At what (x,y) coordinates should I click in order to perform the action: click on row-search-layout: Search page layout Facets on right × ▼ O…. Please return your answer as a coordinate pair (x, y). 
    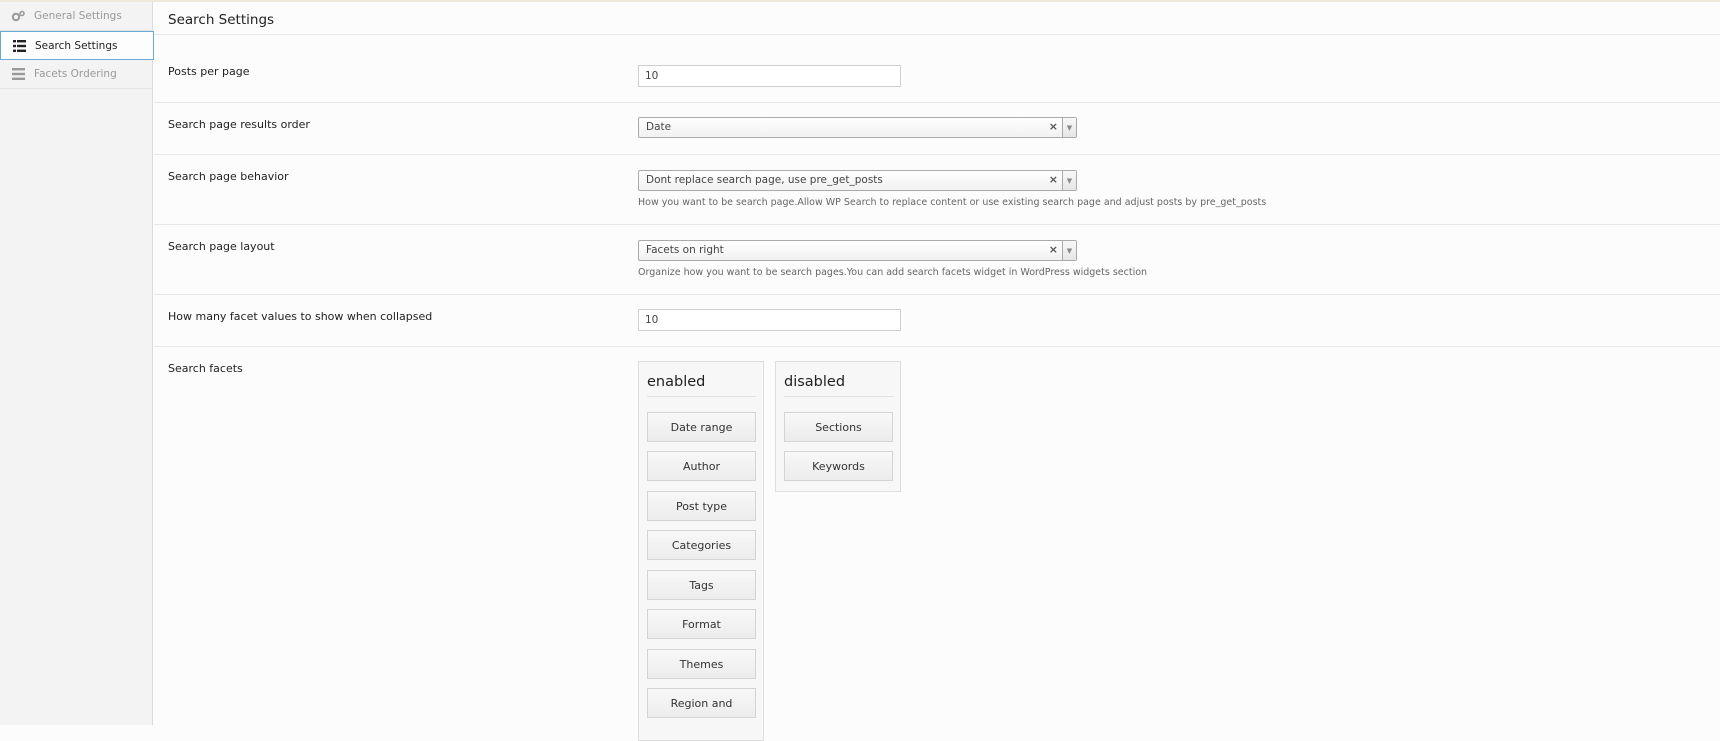
    Looking at the image, I should click on (937, 260).